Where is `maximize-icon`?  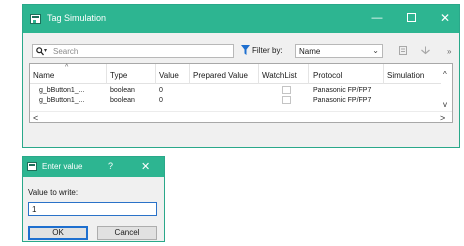 maximize-icon is located at coordinates (411, 17).